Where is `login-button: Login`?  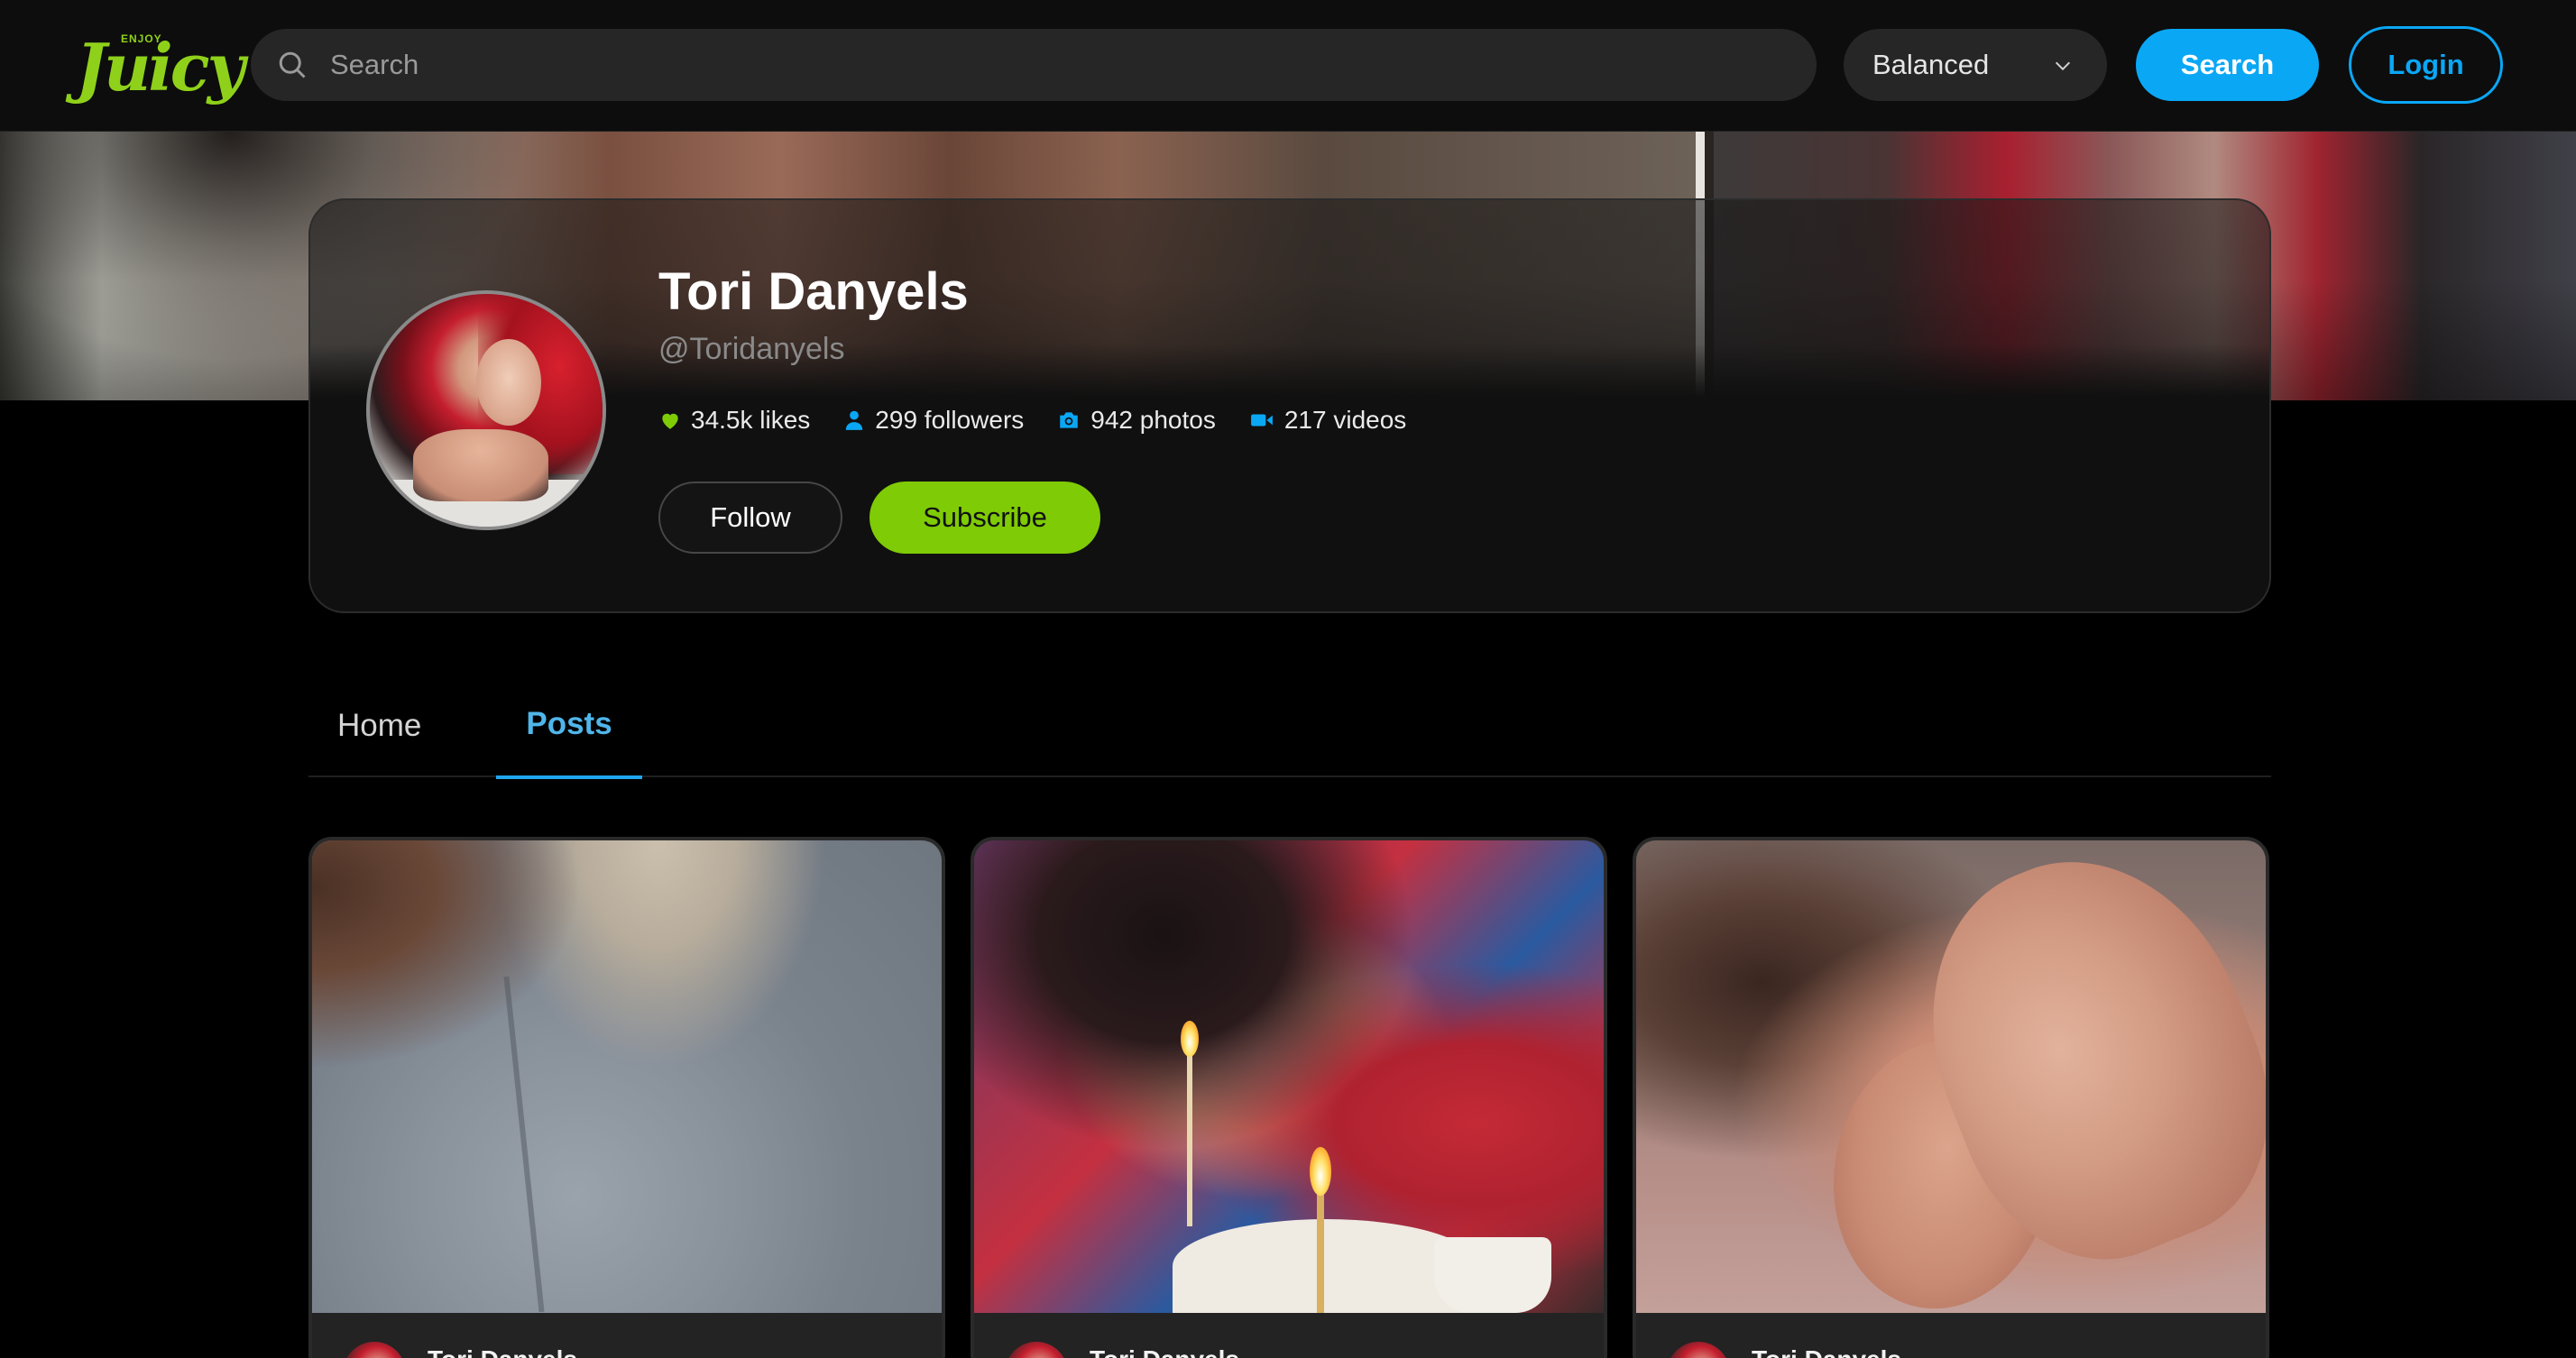
login-button: Login is located at coordinates (2426, 65).